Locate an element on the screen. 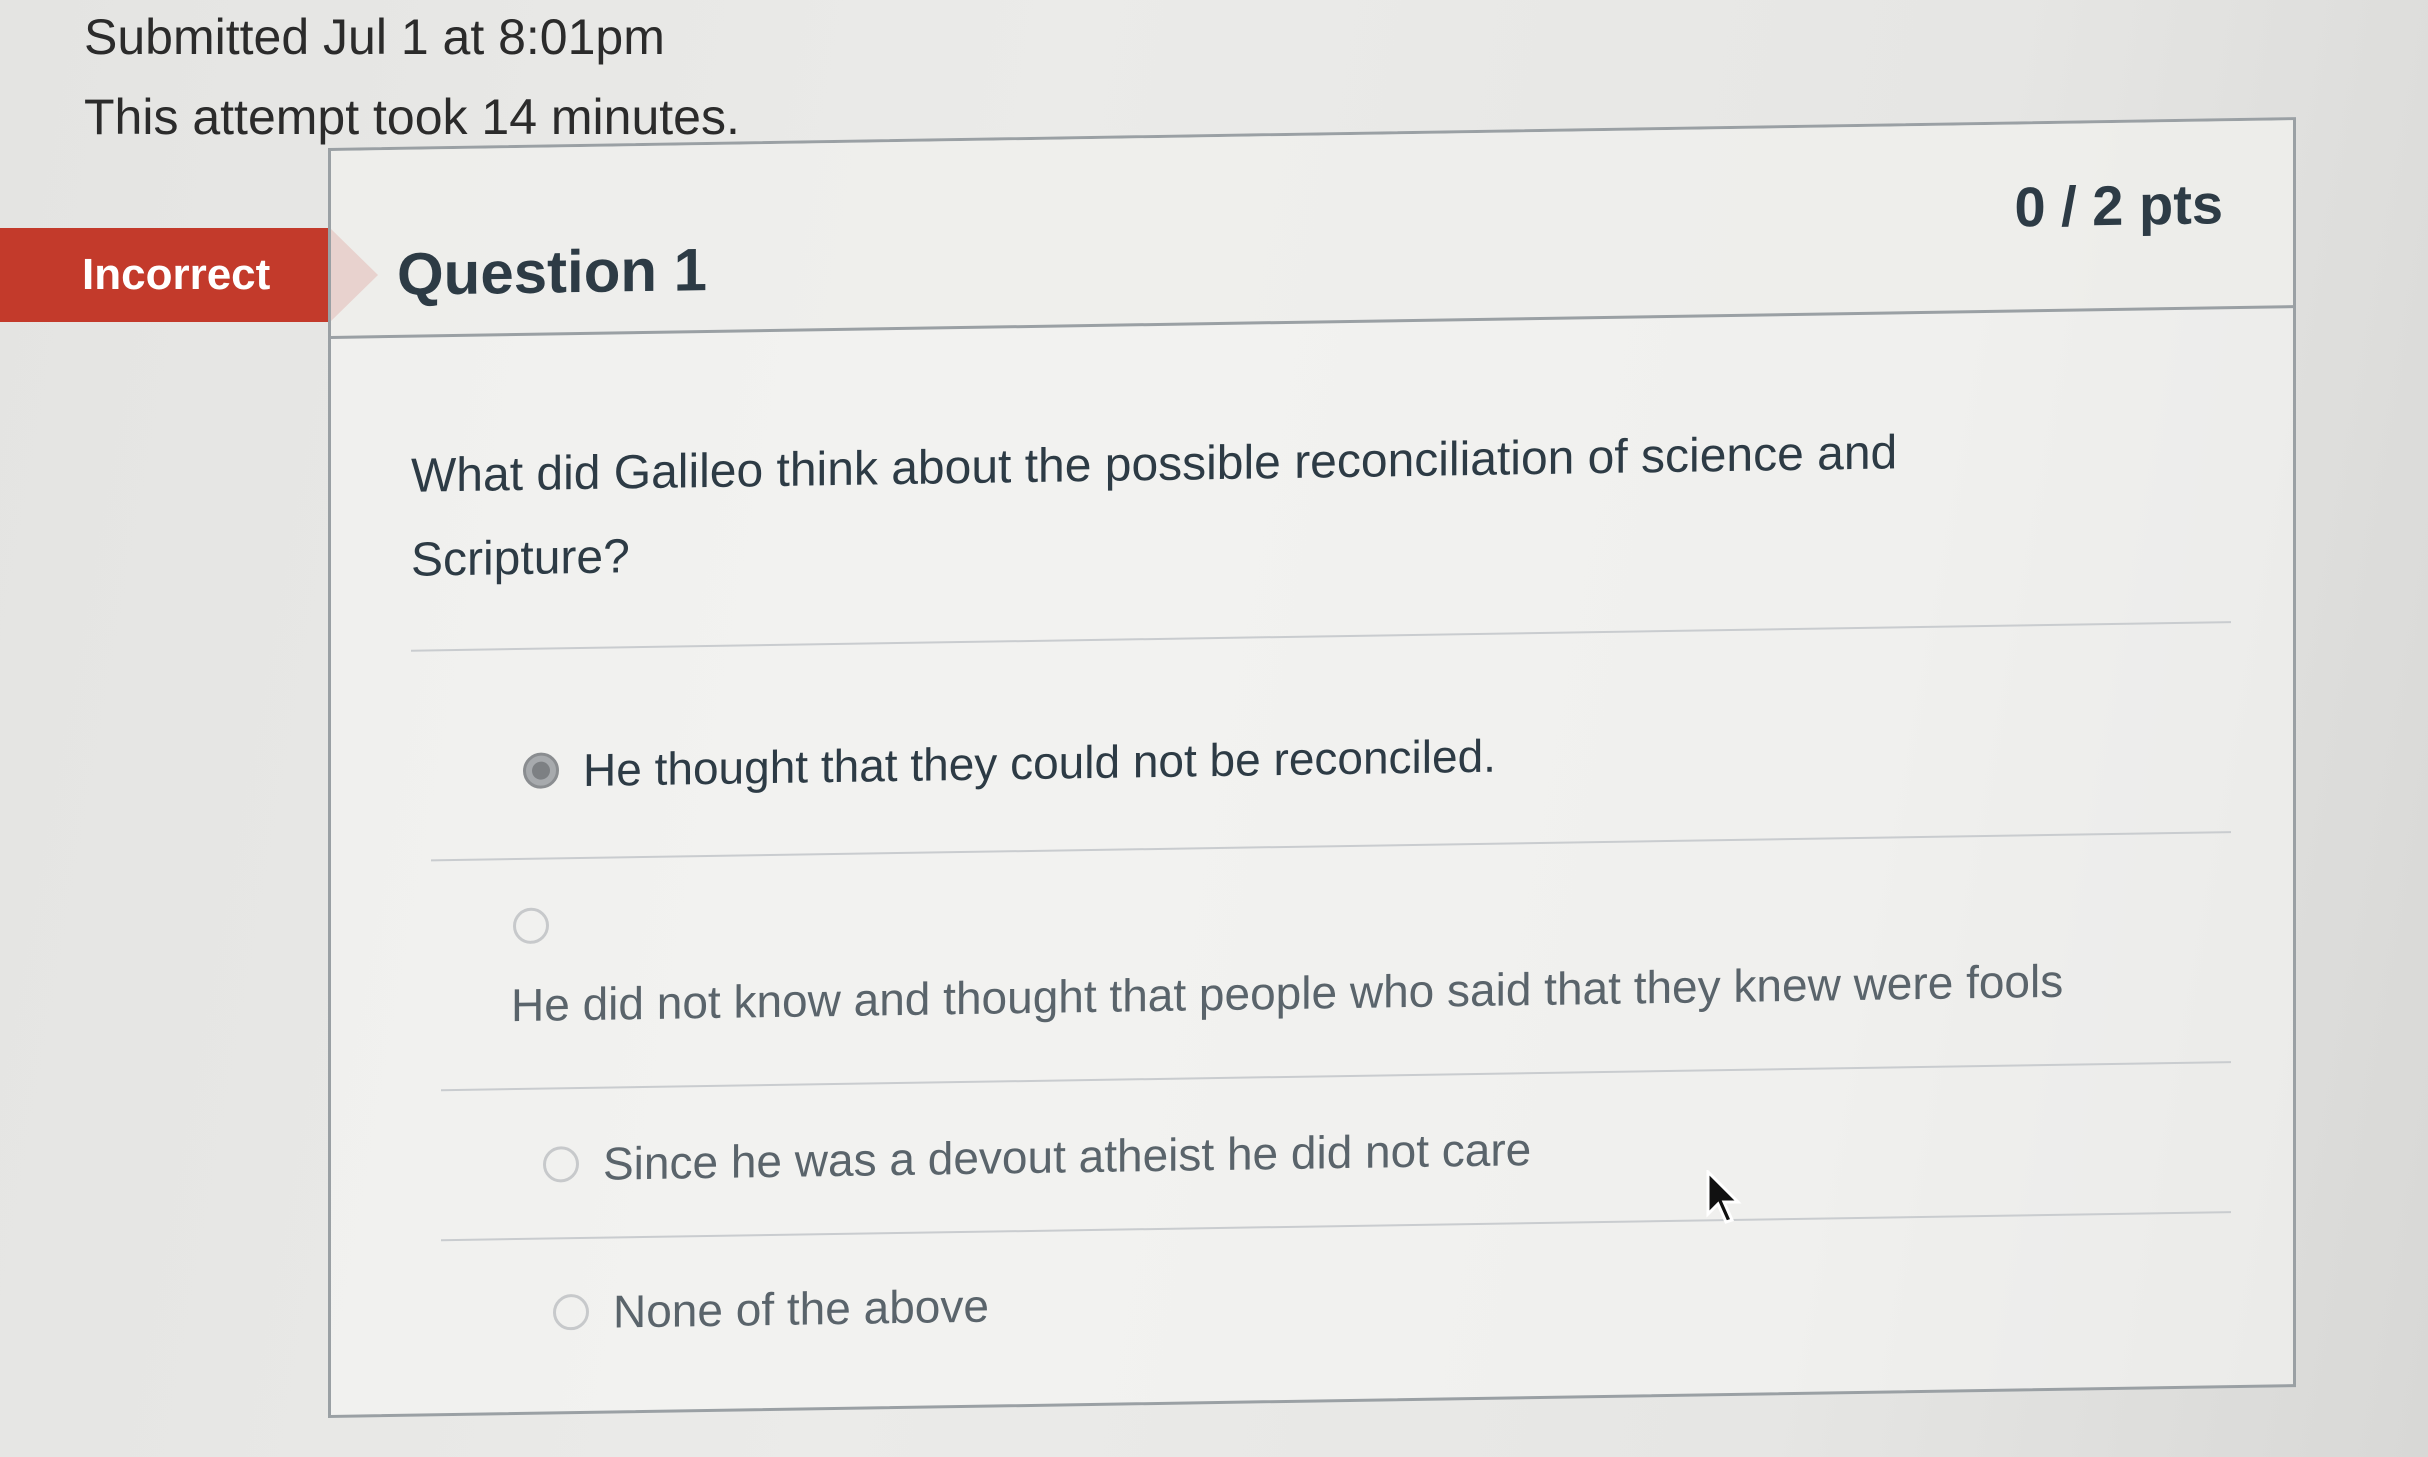 This screenshot has height=1457, width=2428. question-divider is located at coordinates (1321, 636).